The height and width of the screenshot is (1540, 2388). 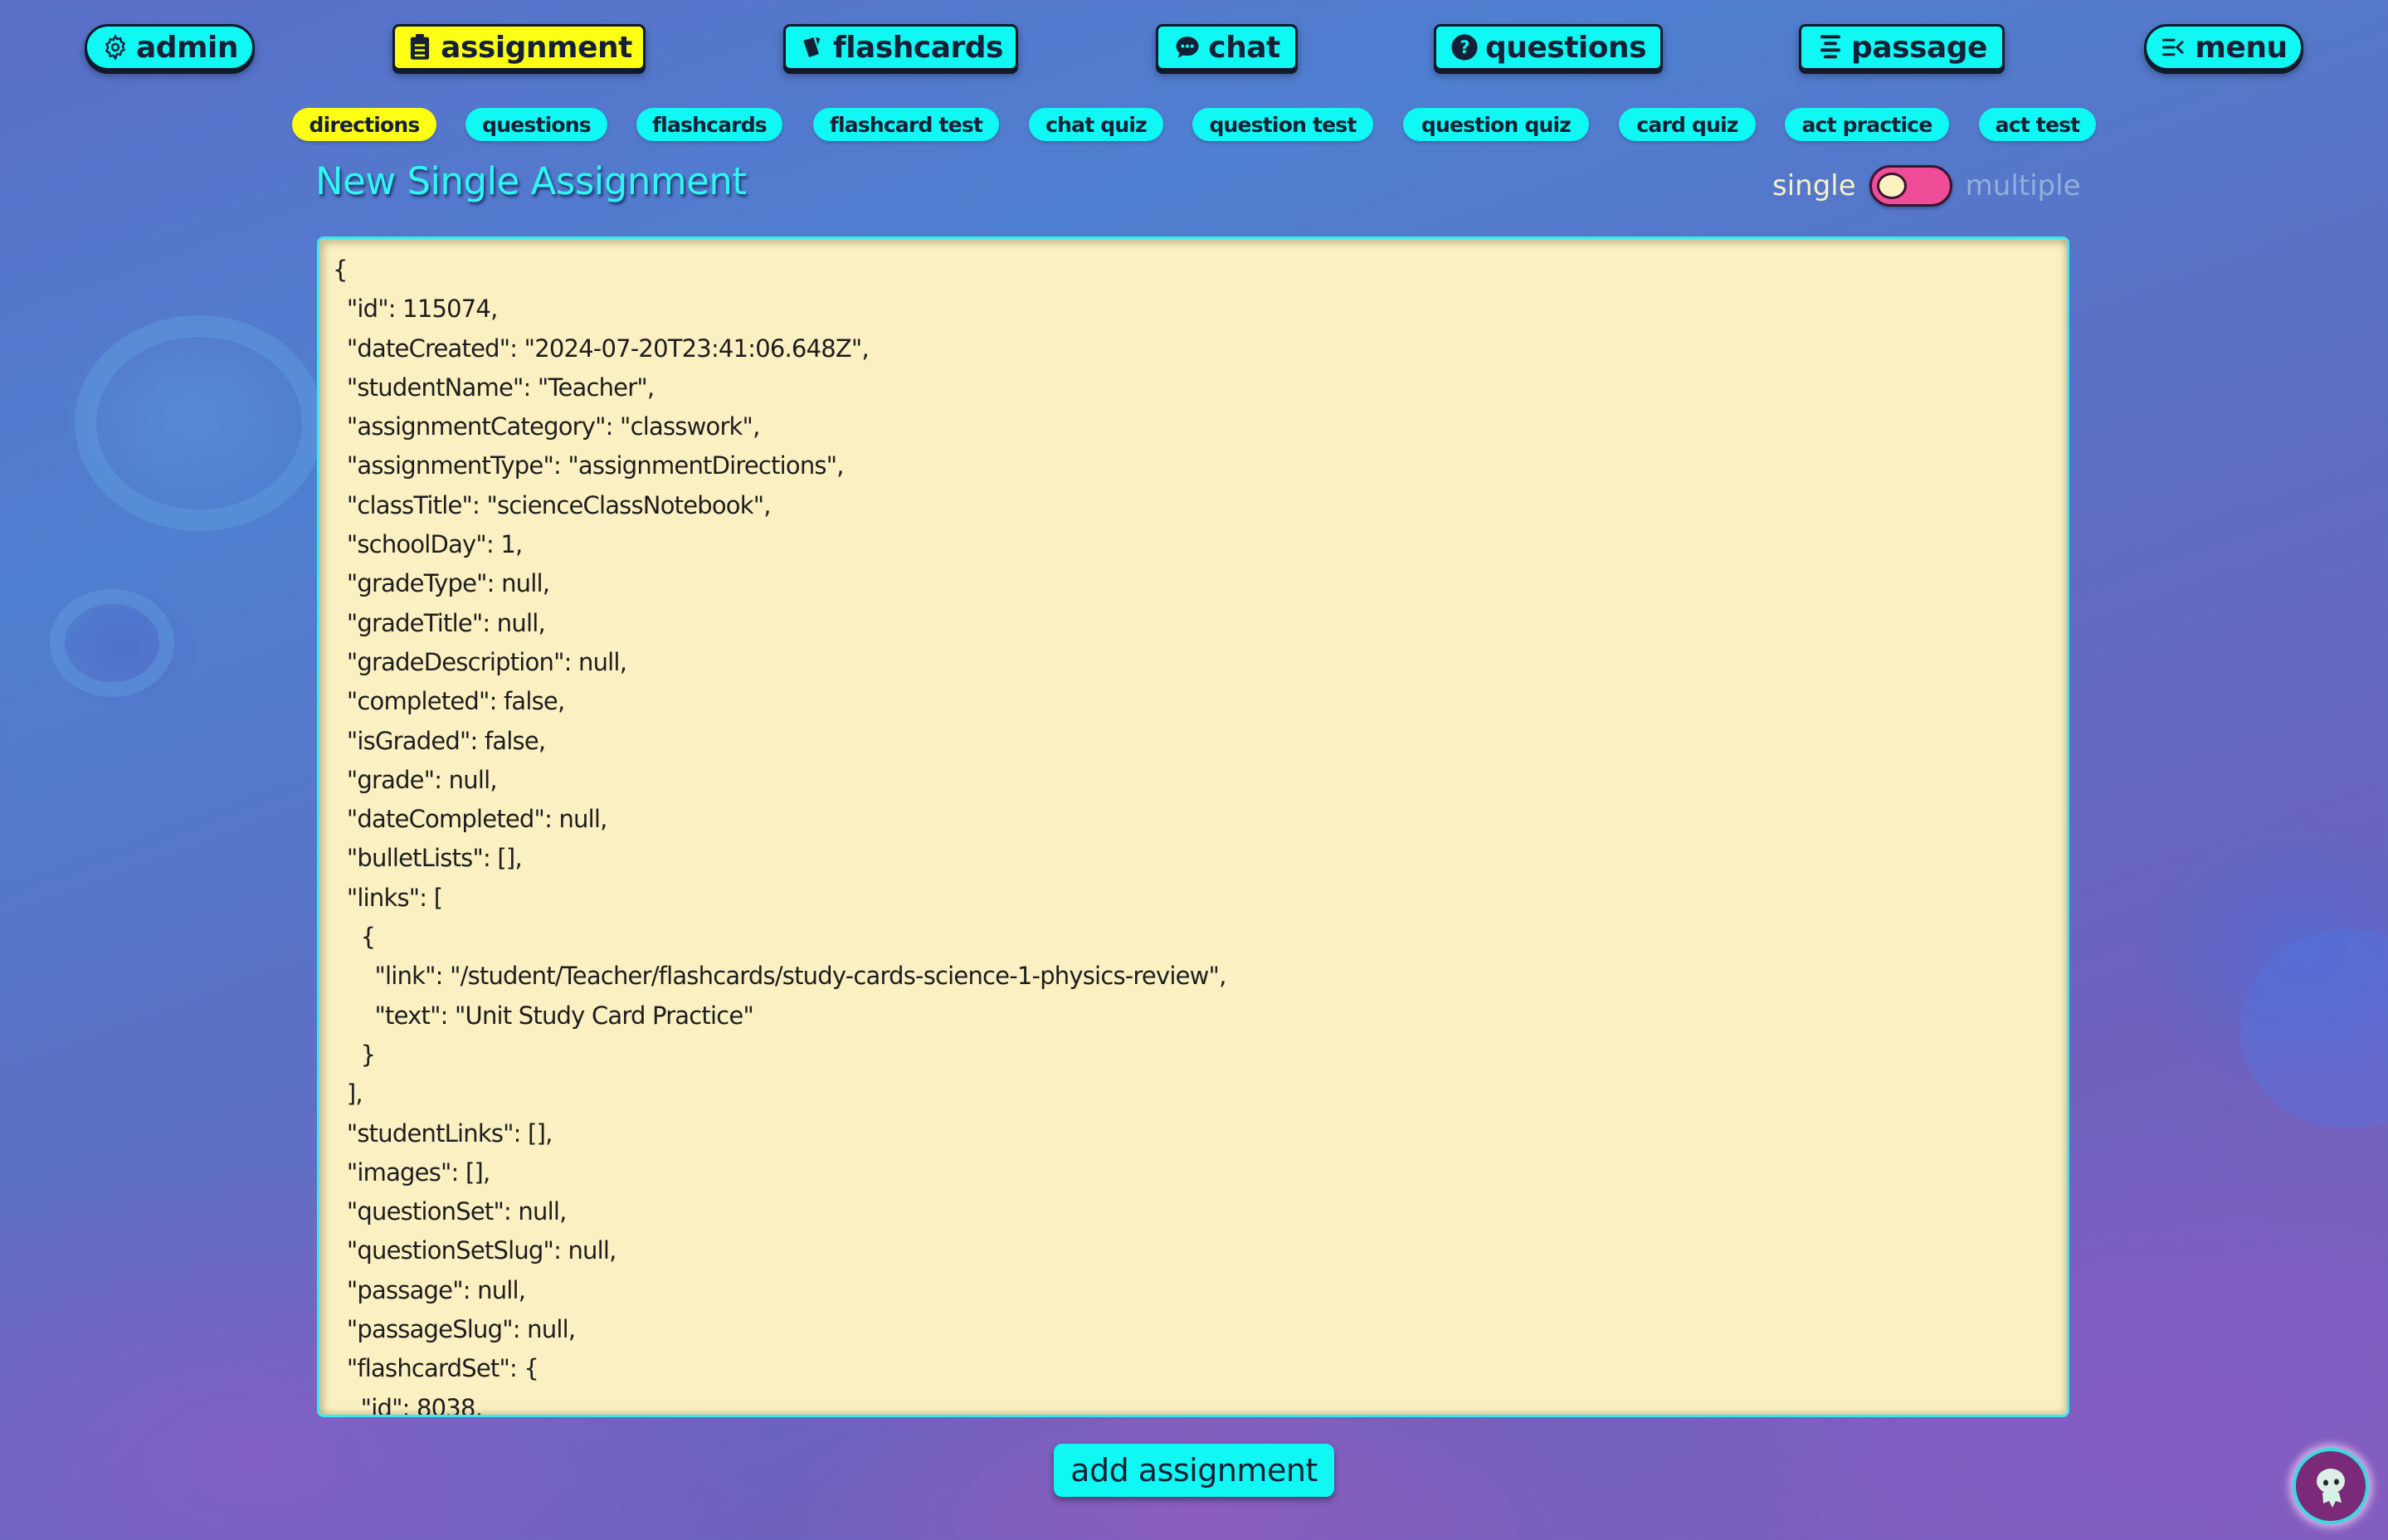 What do you see at coordinates (1096, 124) in the screenshot?
I see `subnav-chat-quiz: chat quiz` at bounding box center [1096, 124].